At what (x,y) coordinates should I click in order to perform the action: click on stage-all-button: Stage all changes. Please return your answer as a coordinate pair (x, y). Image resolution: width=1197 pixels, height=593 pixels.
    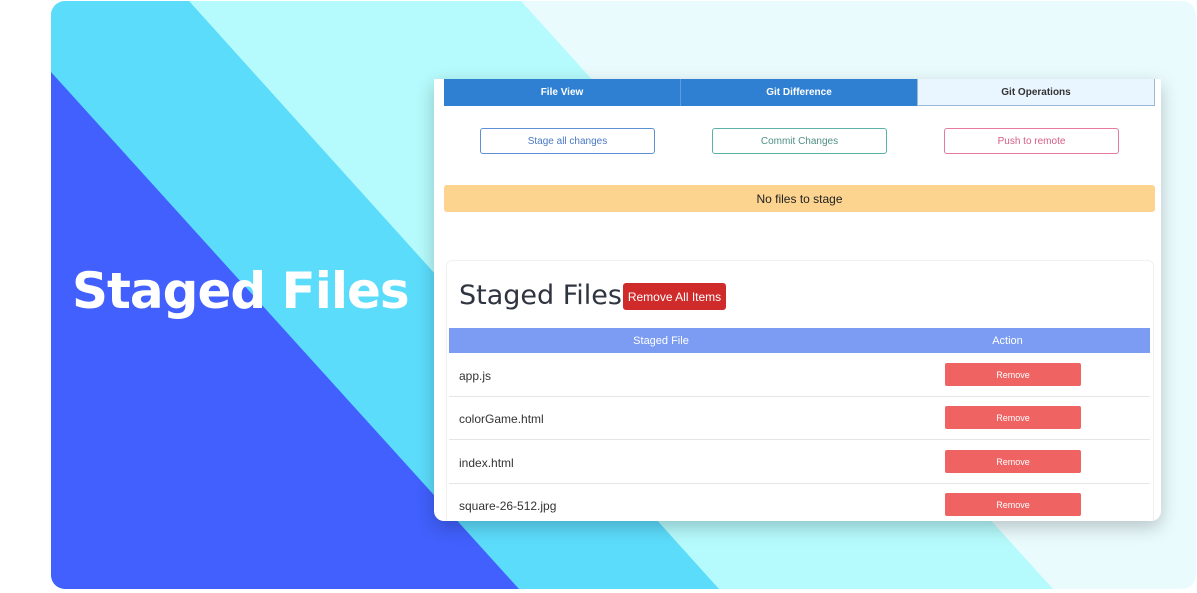
    Looking at the image, I should click on (567, 141).